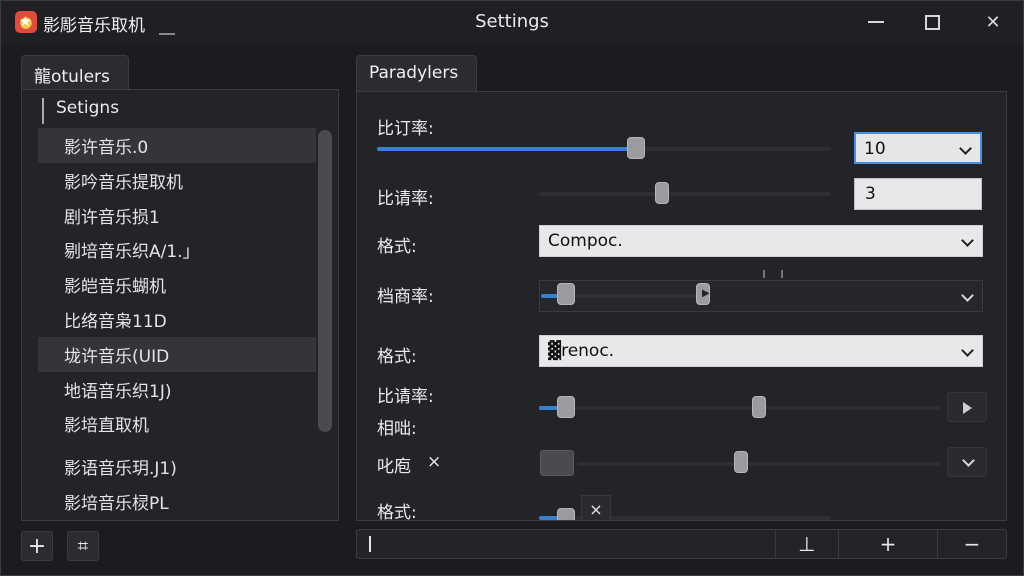 The image size is (1024, 576). What do you see at coordinates (405, 397) in the screenshot?
I see `rate-label-4: 比请率:` at bounding box center [405, 397].